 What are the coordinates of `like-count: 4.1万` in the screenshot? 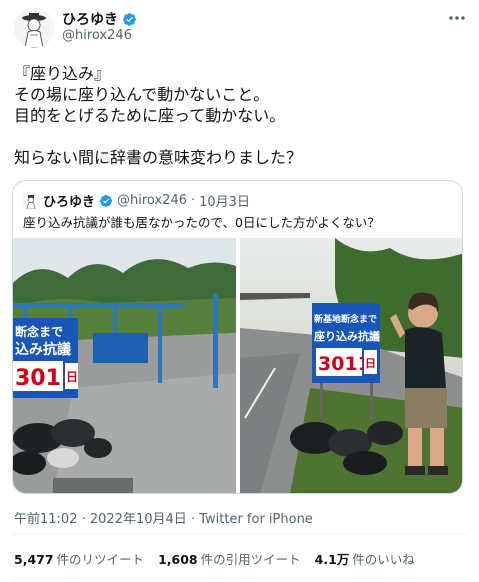 It's located at (332, 559).